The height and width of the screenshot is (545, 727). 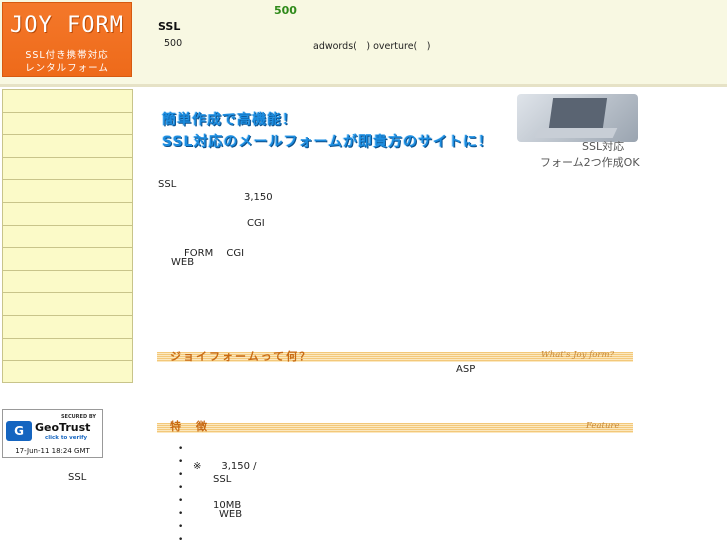 What do you see at coordinates (231, 514) in the screenshot?
I see `feature-item-text: WEB` at bounding box center [231, 514].